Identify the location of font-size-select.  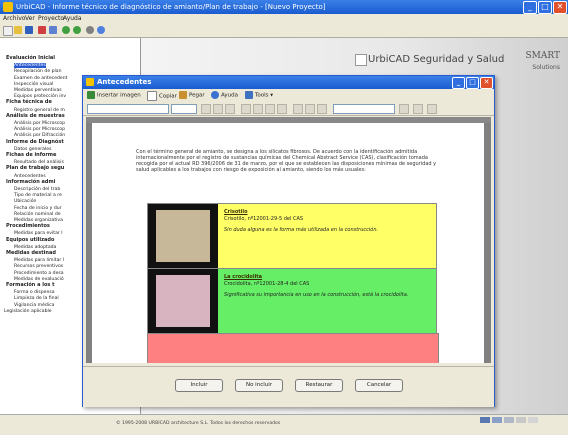
(184, 109).